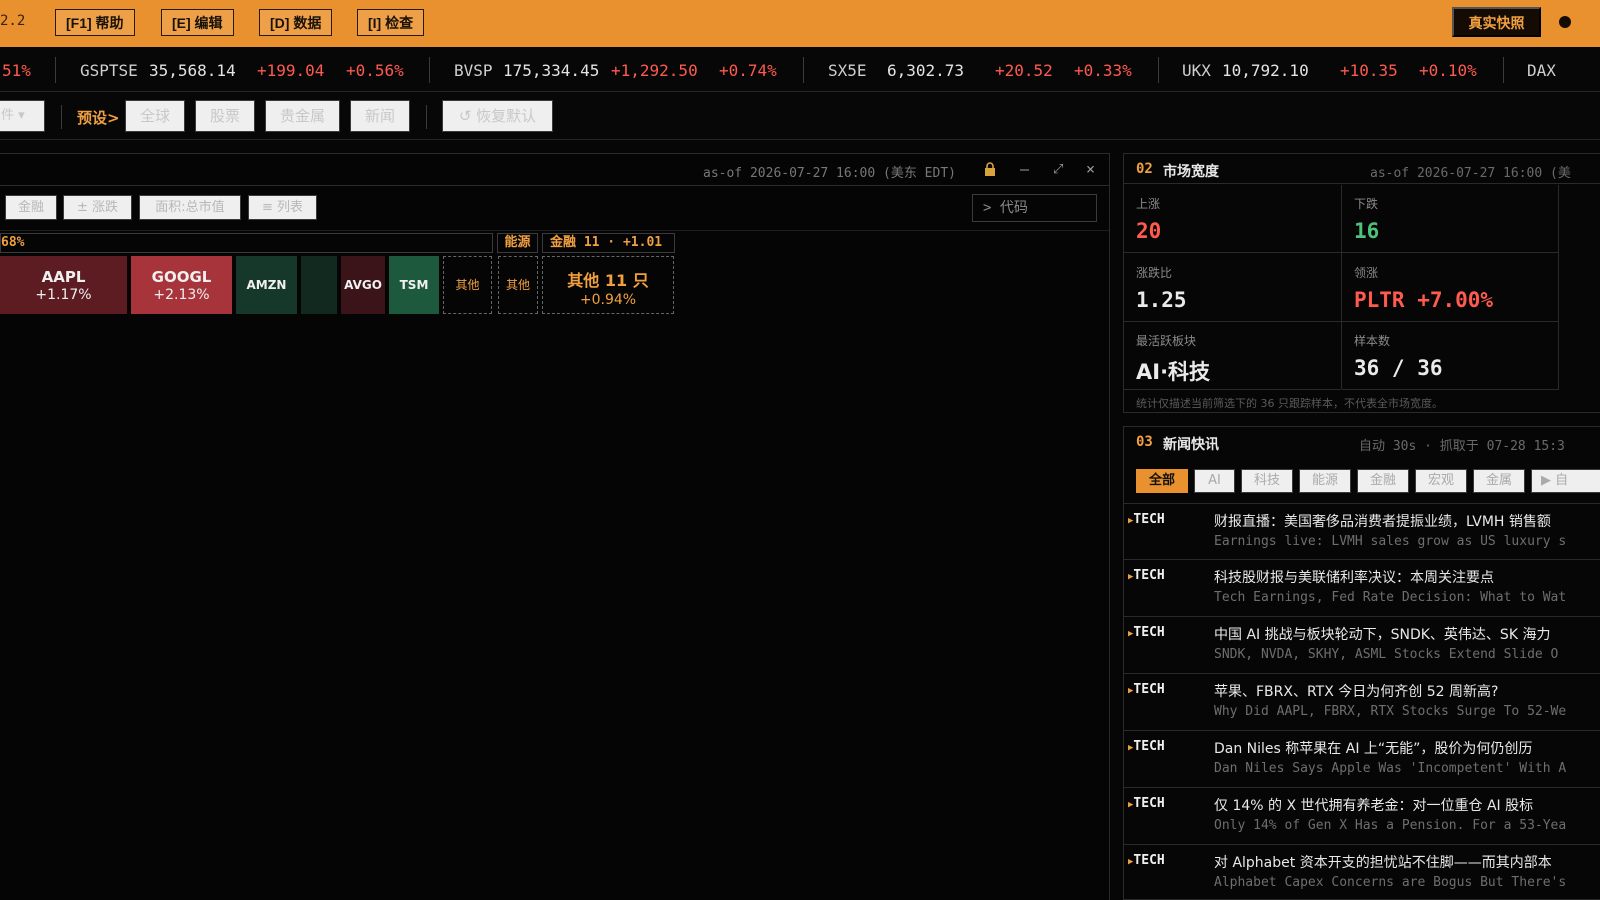 This screenshot has width=1600, height=900. Describe the element at coordinates (1034, 208) in the screenshot. I see `code-search-input` at that location.